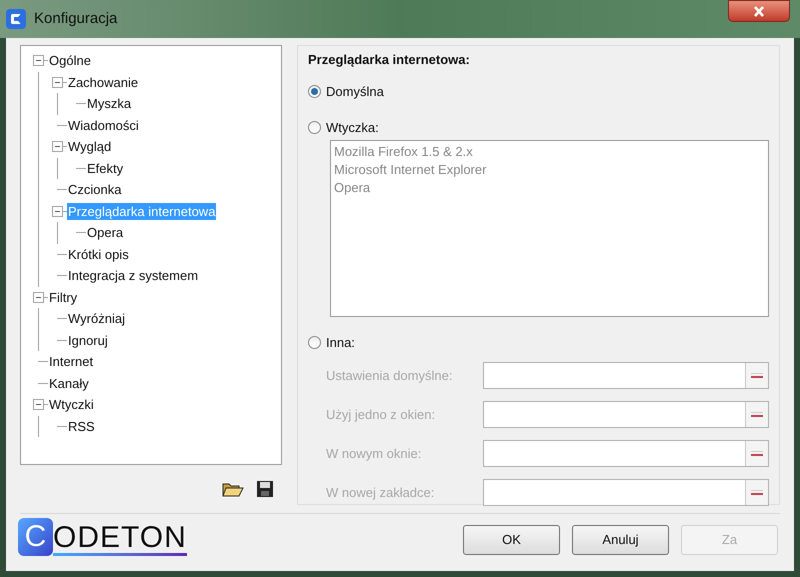 The height and width of the screenshot is (577, 800). What do you see at coordinates (340, 343) in the screenshot?
I see `radio-label: Inna:` at bounding box center [340, 343].